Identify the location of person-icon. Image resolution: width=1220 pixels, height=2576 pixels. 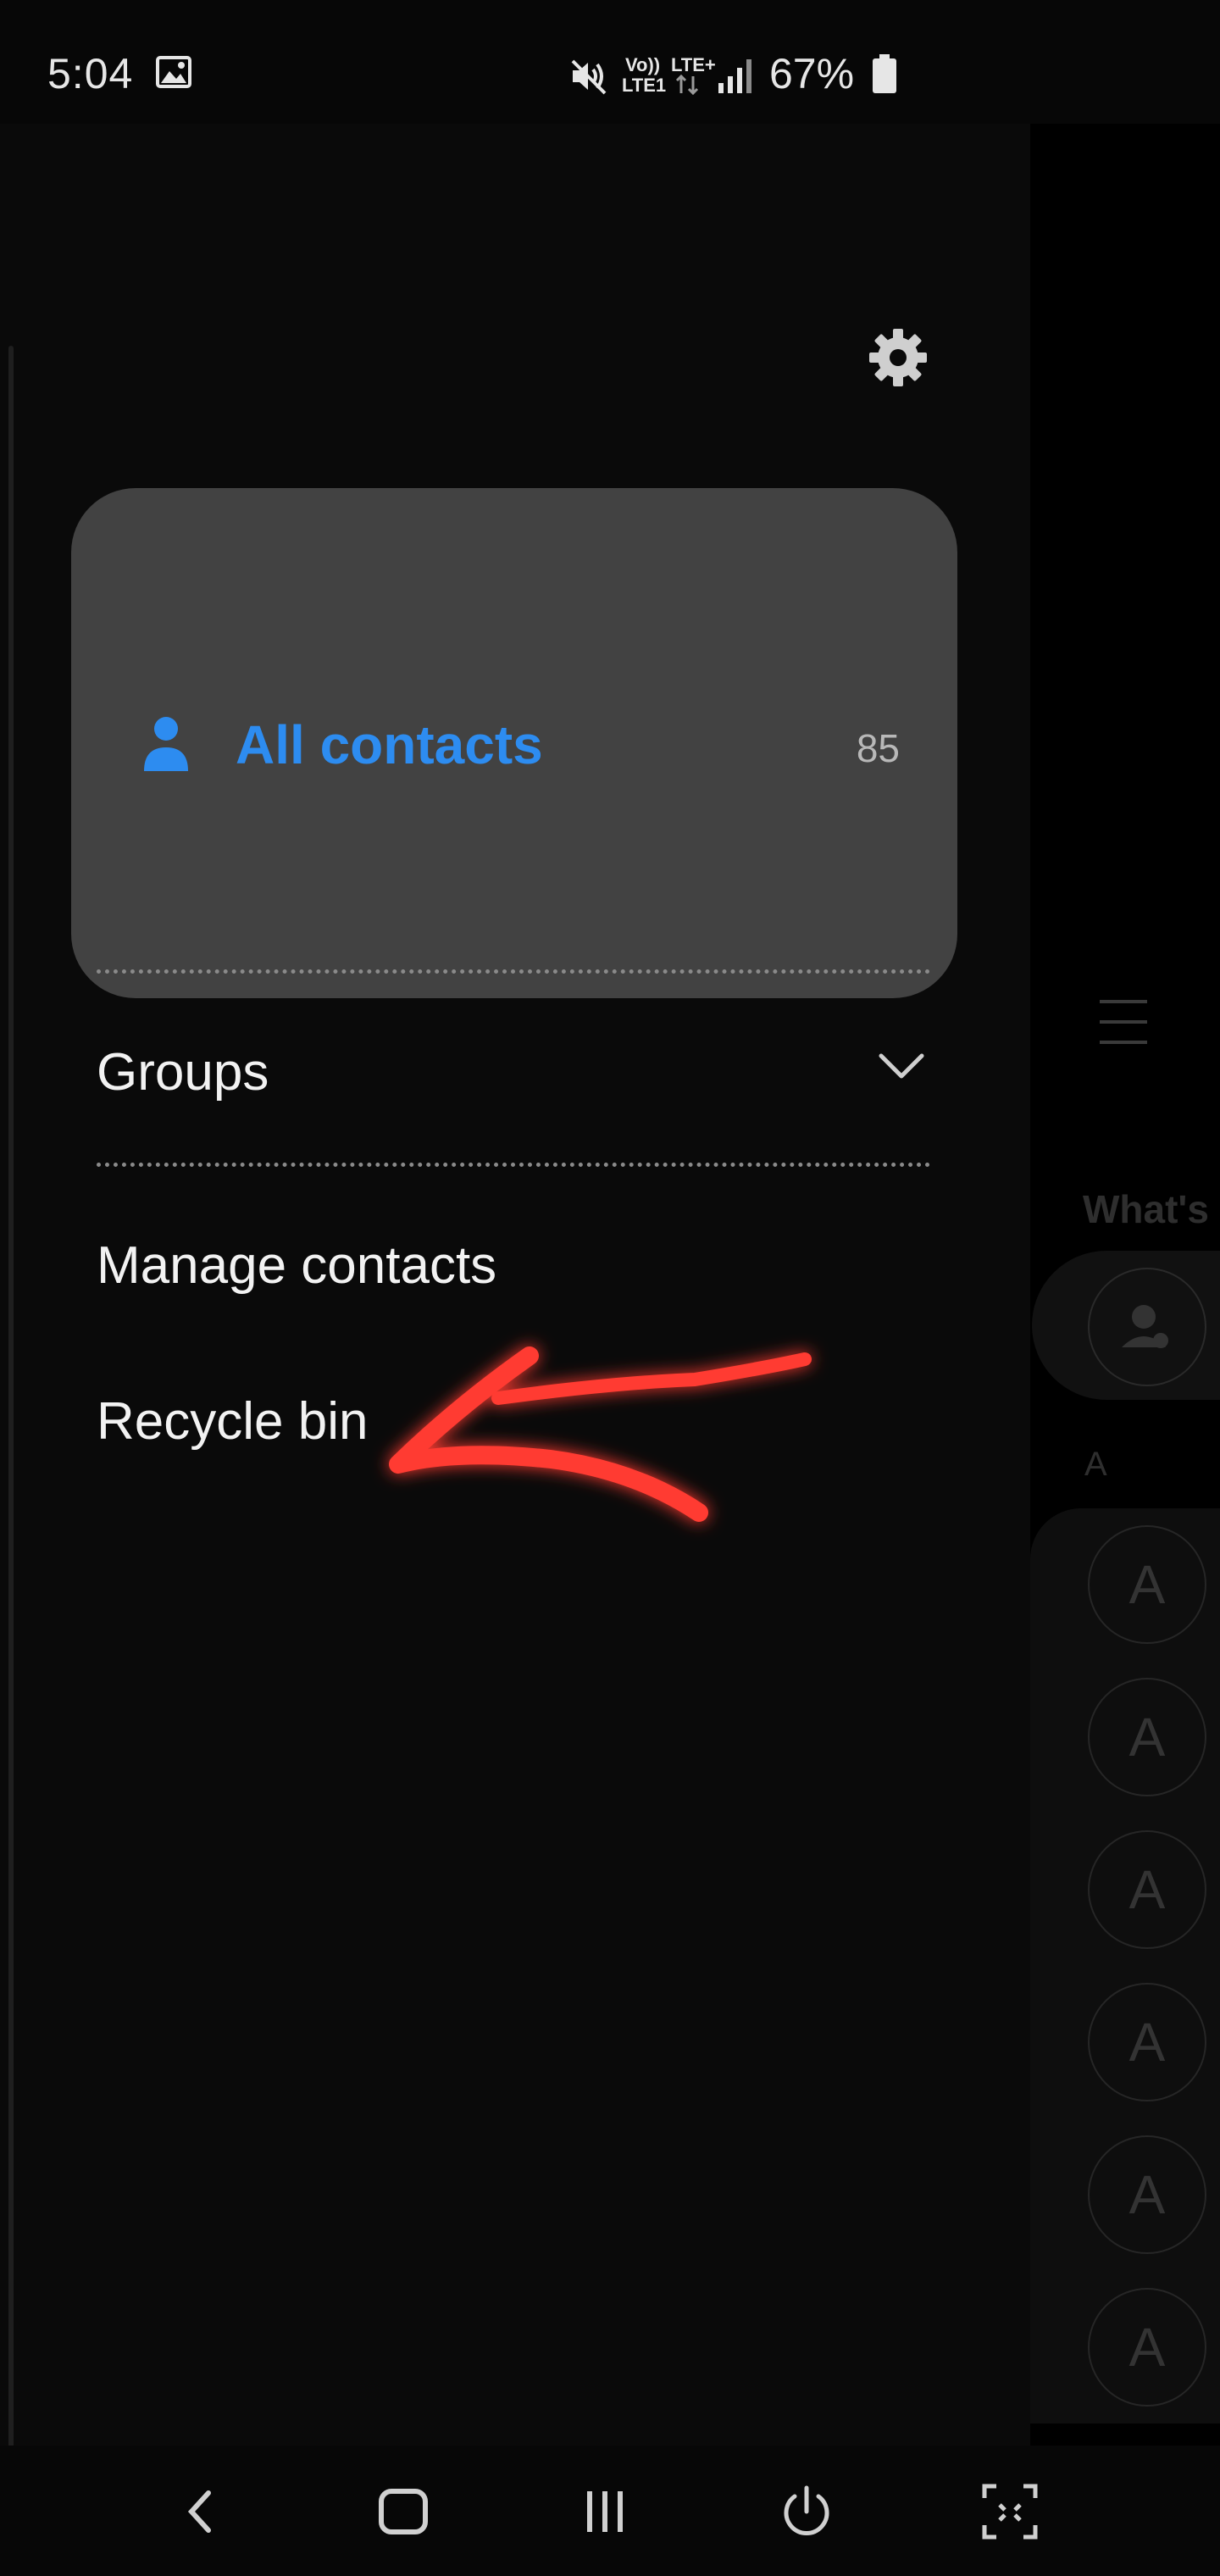
(166, 744).